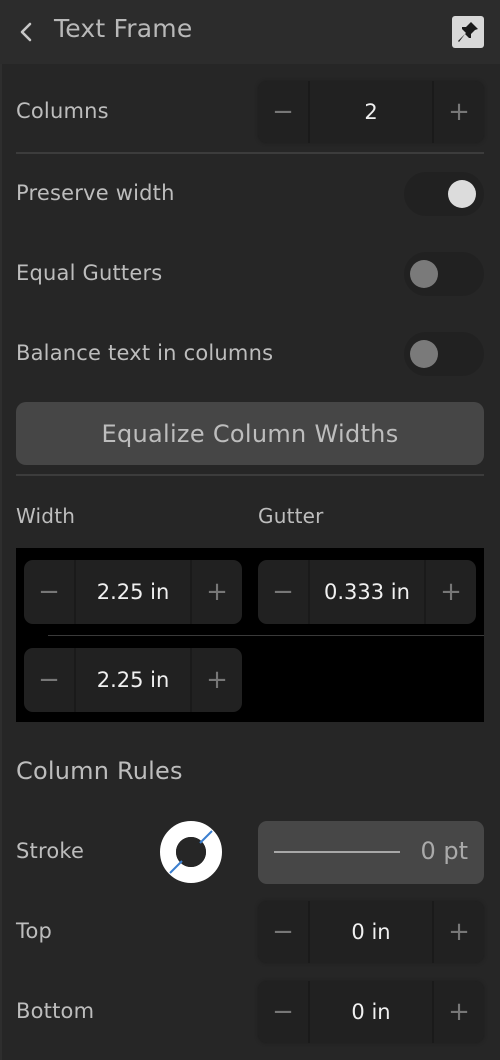  I want to click on bottom-stepper: − 0 in +, so click(371, 1012).